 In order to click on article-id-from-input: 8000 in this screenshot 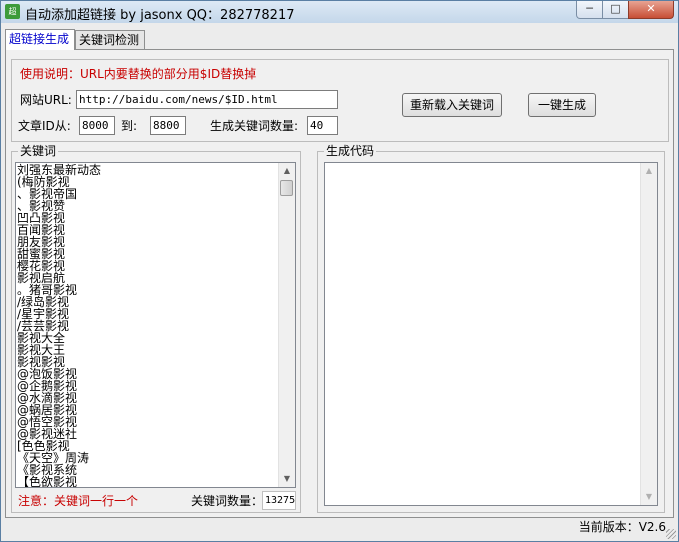, I will do `click(97, 125)`.